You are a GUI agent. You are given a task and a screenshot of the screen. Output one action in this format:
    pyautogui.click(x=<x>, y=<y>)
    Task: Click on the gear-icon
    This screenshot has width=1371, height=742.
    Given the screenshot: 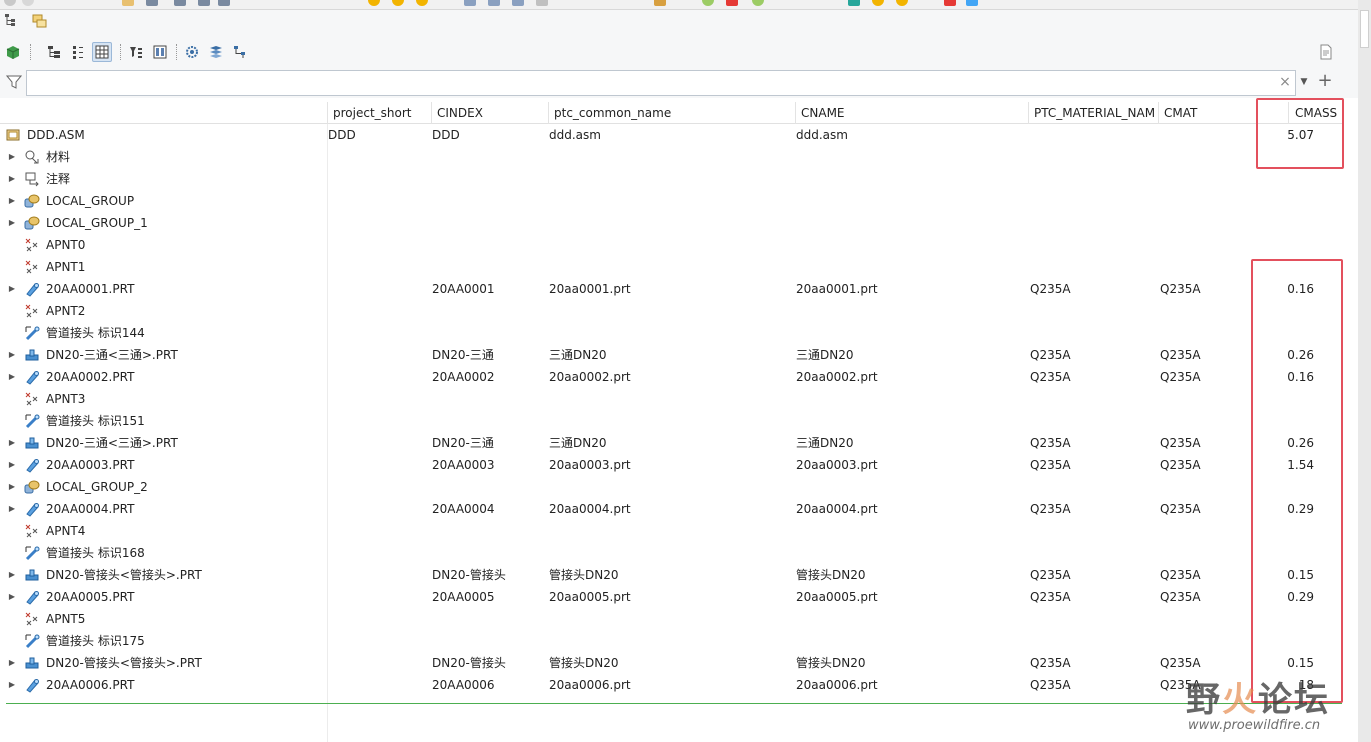 What is the action you would take?
    pyautogui.click(x=192, y=52)
    